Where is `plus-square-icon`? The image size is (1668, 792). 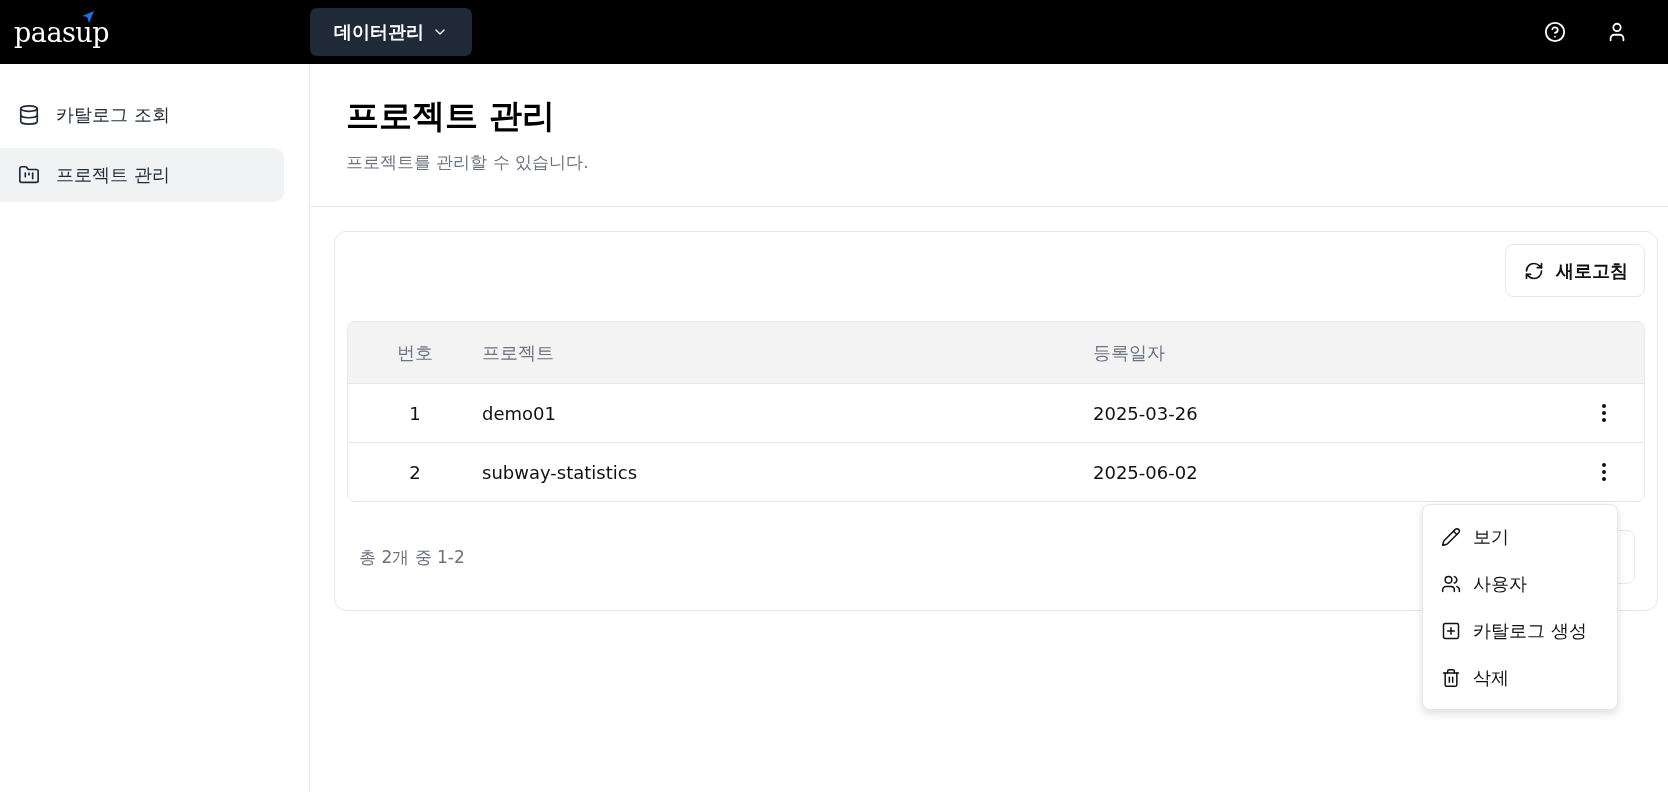
plus-square-icon is located at coordinates (1451, 630).